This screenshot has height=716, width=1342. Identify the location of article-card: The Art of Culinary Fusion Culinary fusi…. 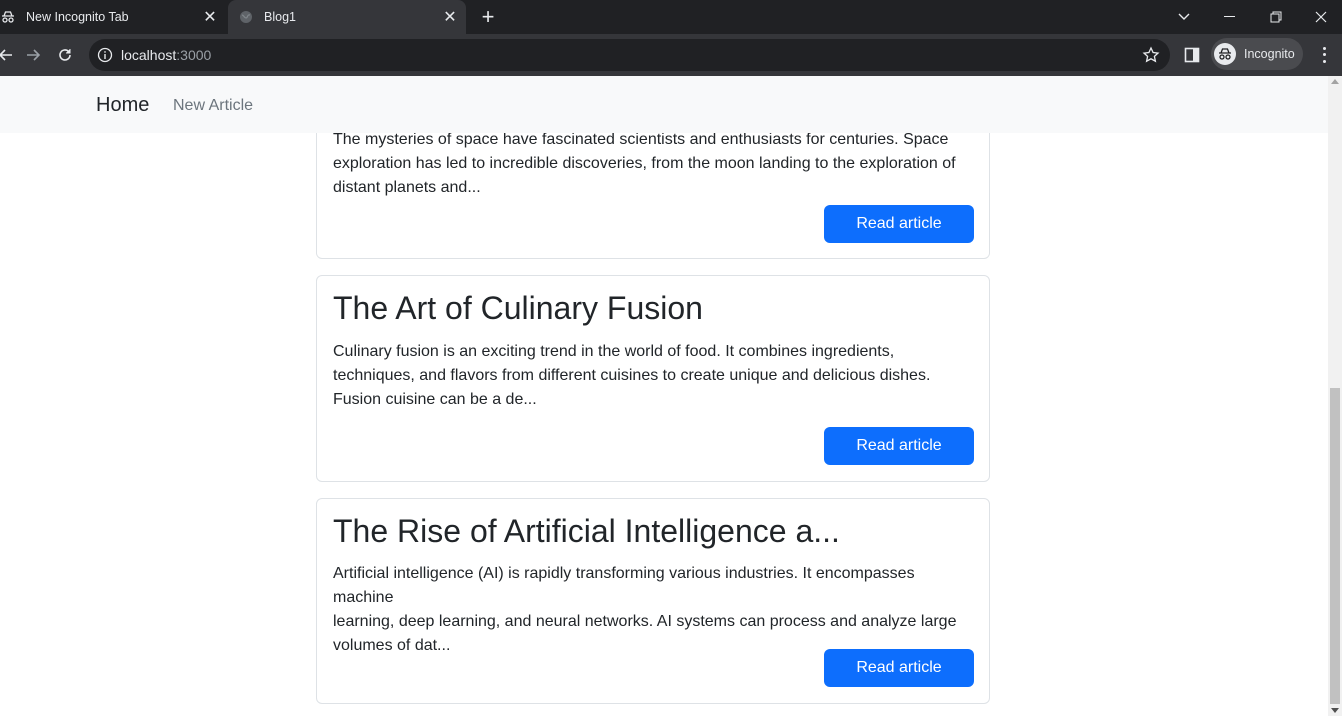
(653, 378).